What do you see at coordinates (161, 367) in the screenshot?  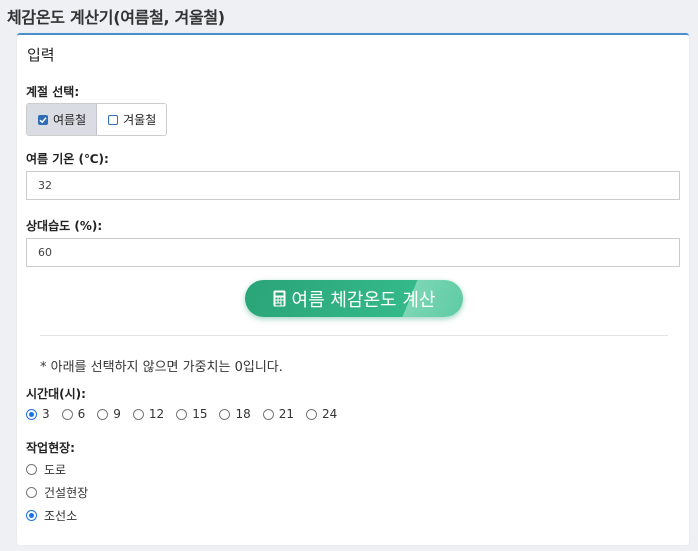 I see `weight-note: * 아래를 선택하지 않으면 가중치는 0입니다.` at bounding box center [161, 367].